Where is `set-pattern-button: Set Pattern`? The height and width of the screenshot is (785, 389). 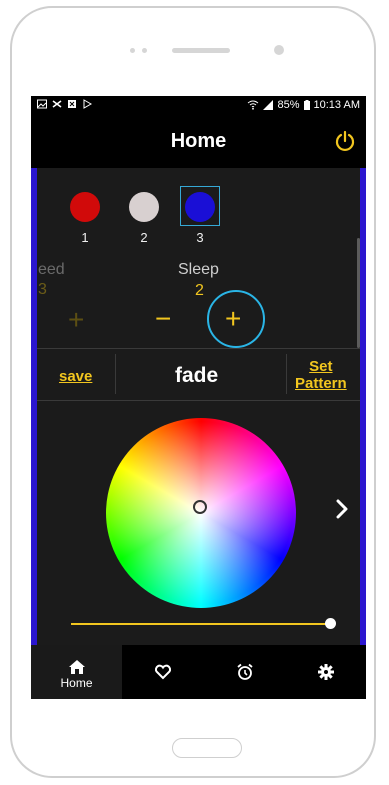
set-pattern-button: Set Pattern is located at coordinates (321, 375).